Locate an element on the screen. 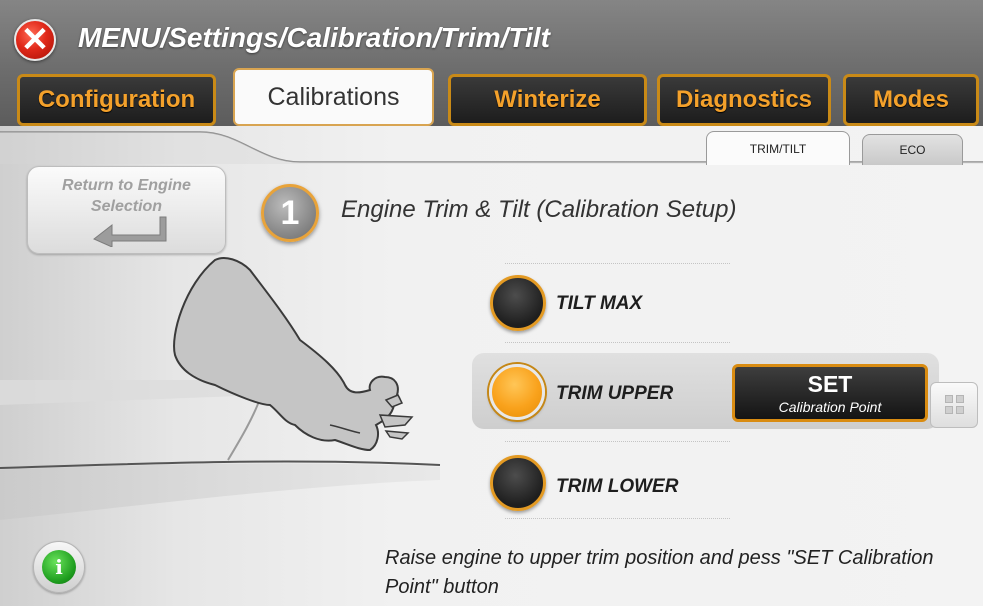 This screenshot has width=983, height=606. set-calibration-point-button: SET Calibration Point is located at coordinates (830, 393).